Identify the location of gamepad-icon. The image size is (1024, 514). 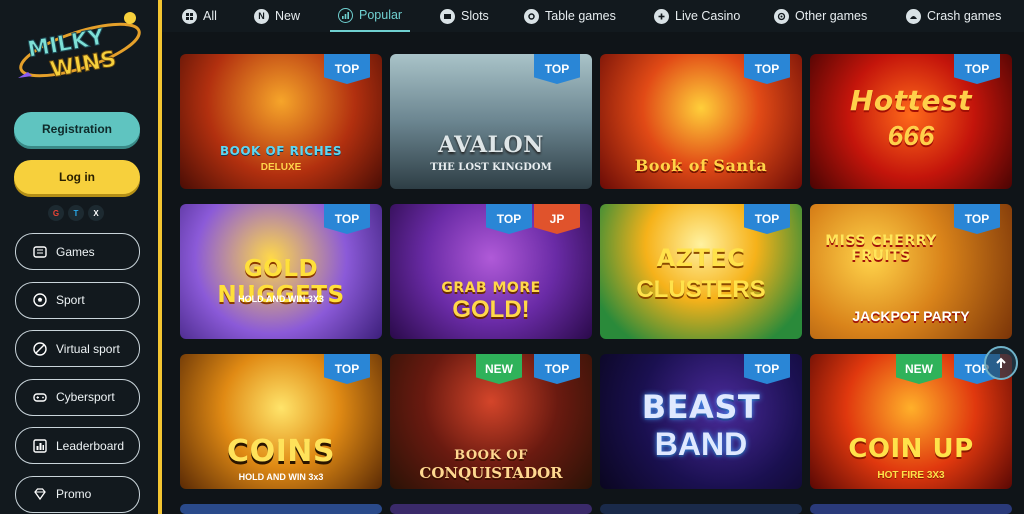
(40, 397).